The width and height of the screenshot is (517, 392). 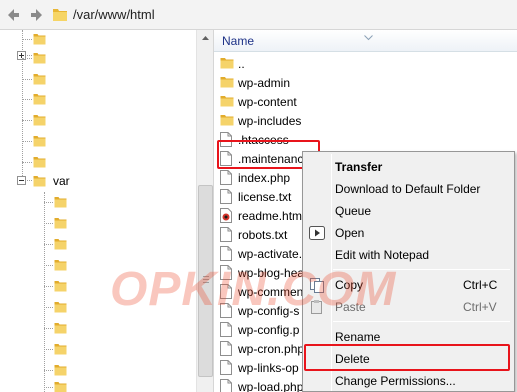 I want to click on open-play-icon, so click(x=317, y=233).